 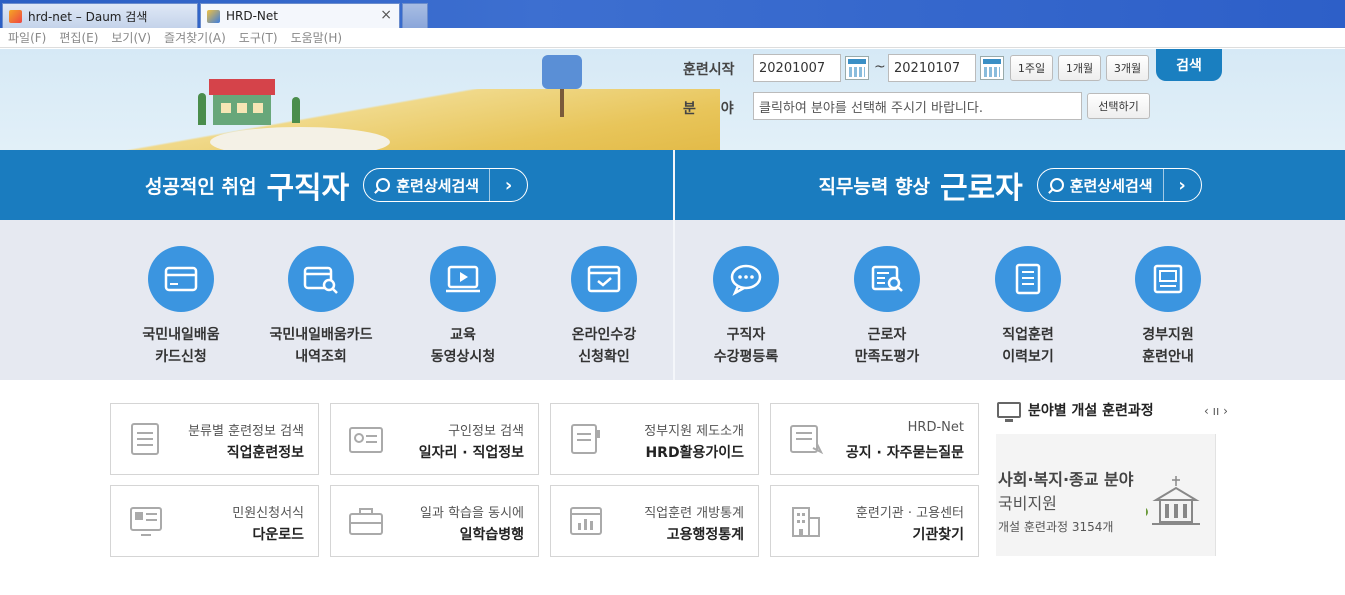 What do you see at coordinates (386, 15) in the screenshot?
I see `close-tab-icon: ×` at bounding box center [386, 15].